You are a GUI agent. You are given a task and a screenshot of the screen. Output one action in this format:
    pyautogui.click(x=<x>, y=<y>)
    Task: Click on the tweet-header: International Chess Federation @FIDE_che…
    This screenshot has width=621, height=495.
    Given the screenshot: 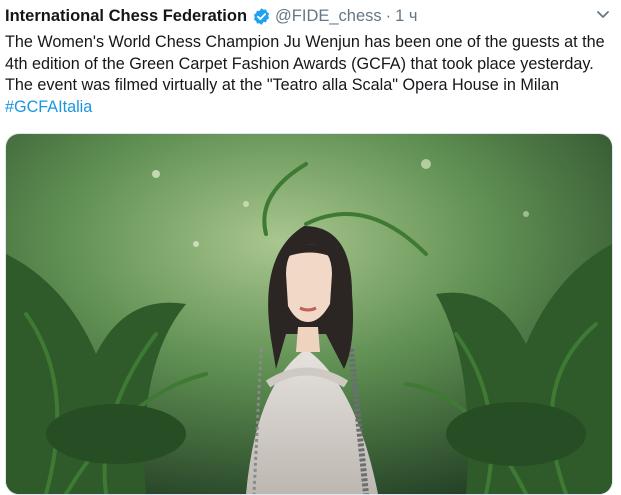 What is the action you would take?
    pyautogui.click(x=211, y=16)
    